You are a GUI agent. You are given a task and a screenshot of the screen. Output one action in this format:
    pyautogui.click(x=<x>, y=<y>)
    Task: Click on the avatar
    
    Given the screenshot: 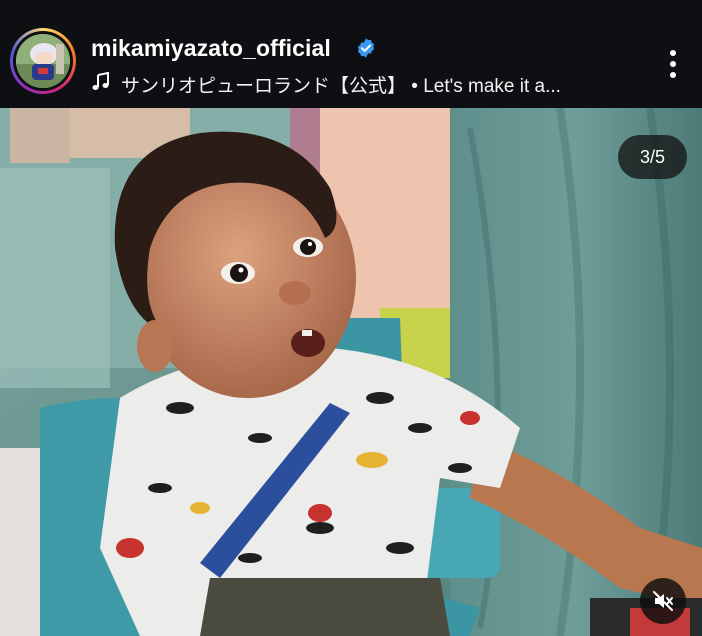 What is the action you would take?
    pyautogui.click(x=43, y=61)
    